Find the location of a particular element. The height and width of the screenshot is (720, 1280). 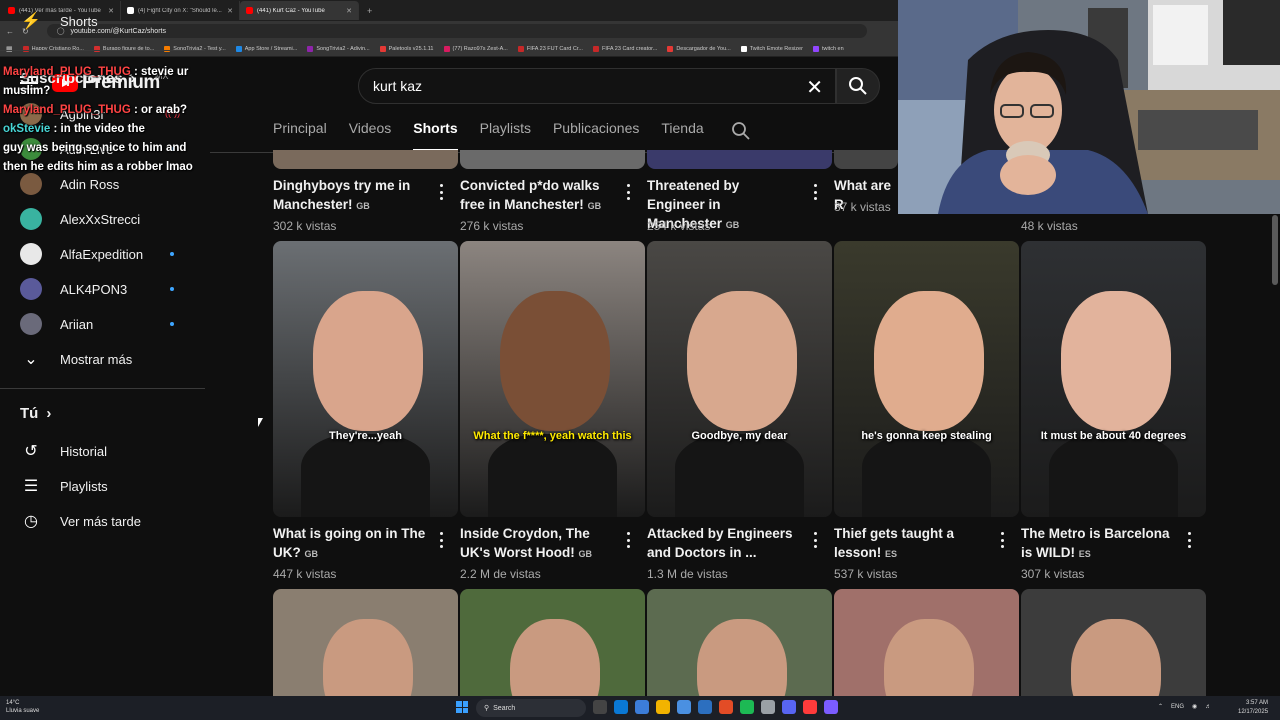

sidebar-item-history: ↺ Historial is located at coordinates (63, 451).